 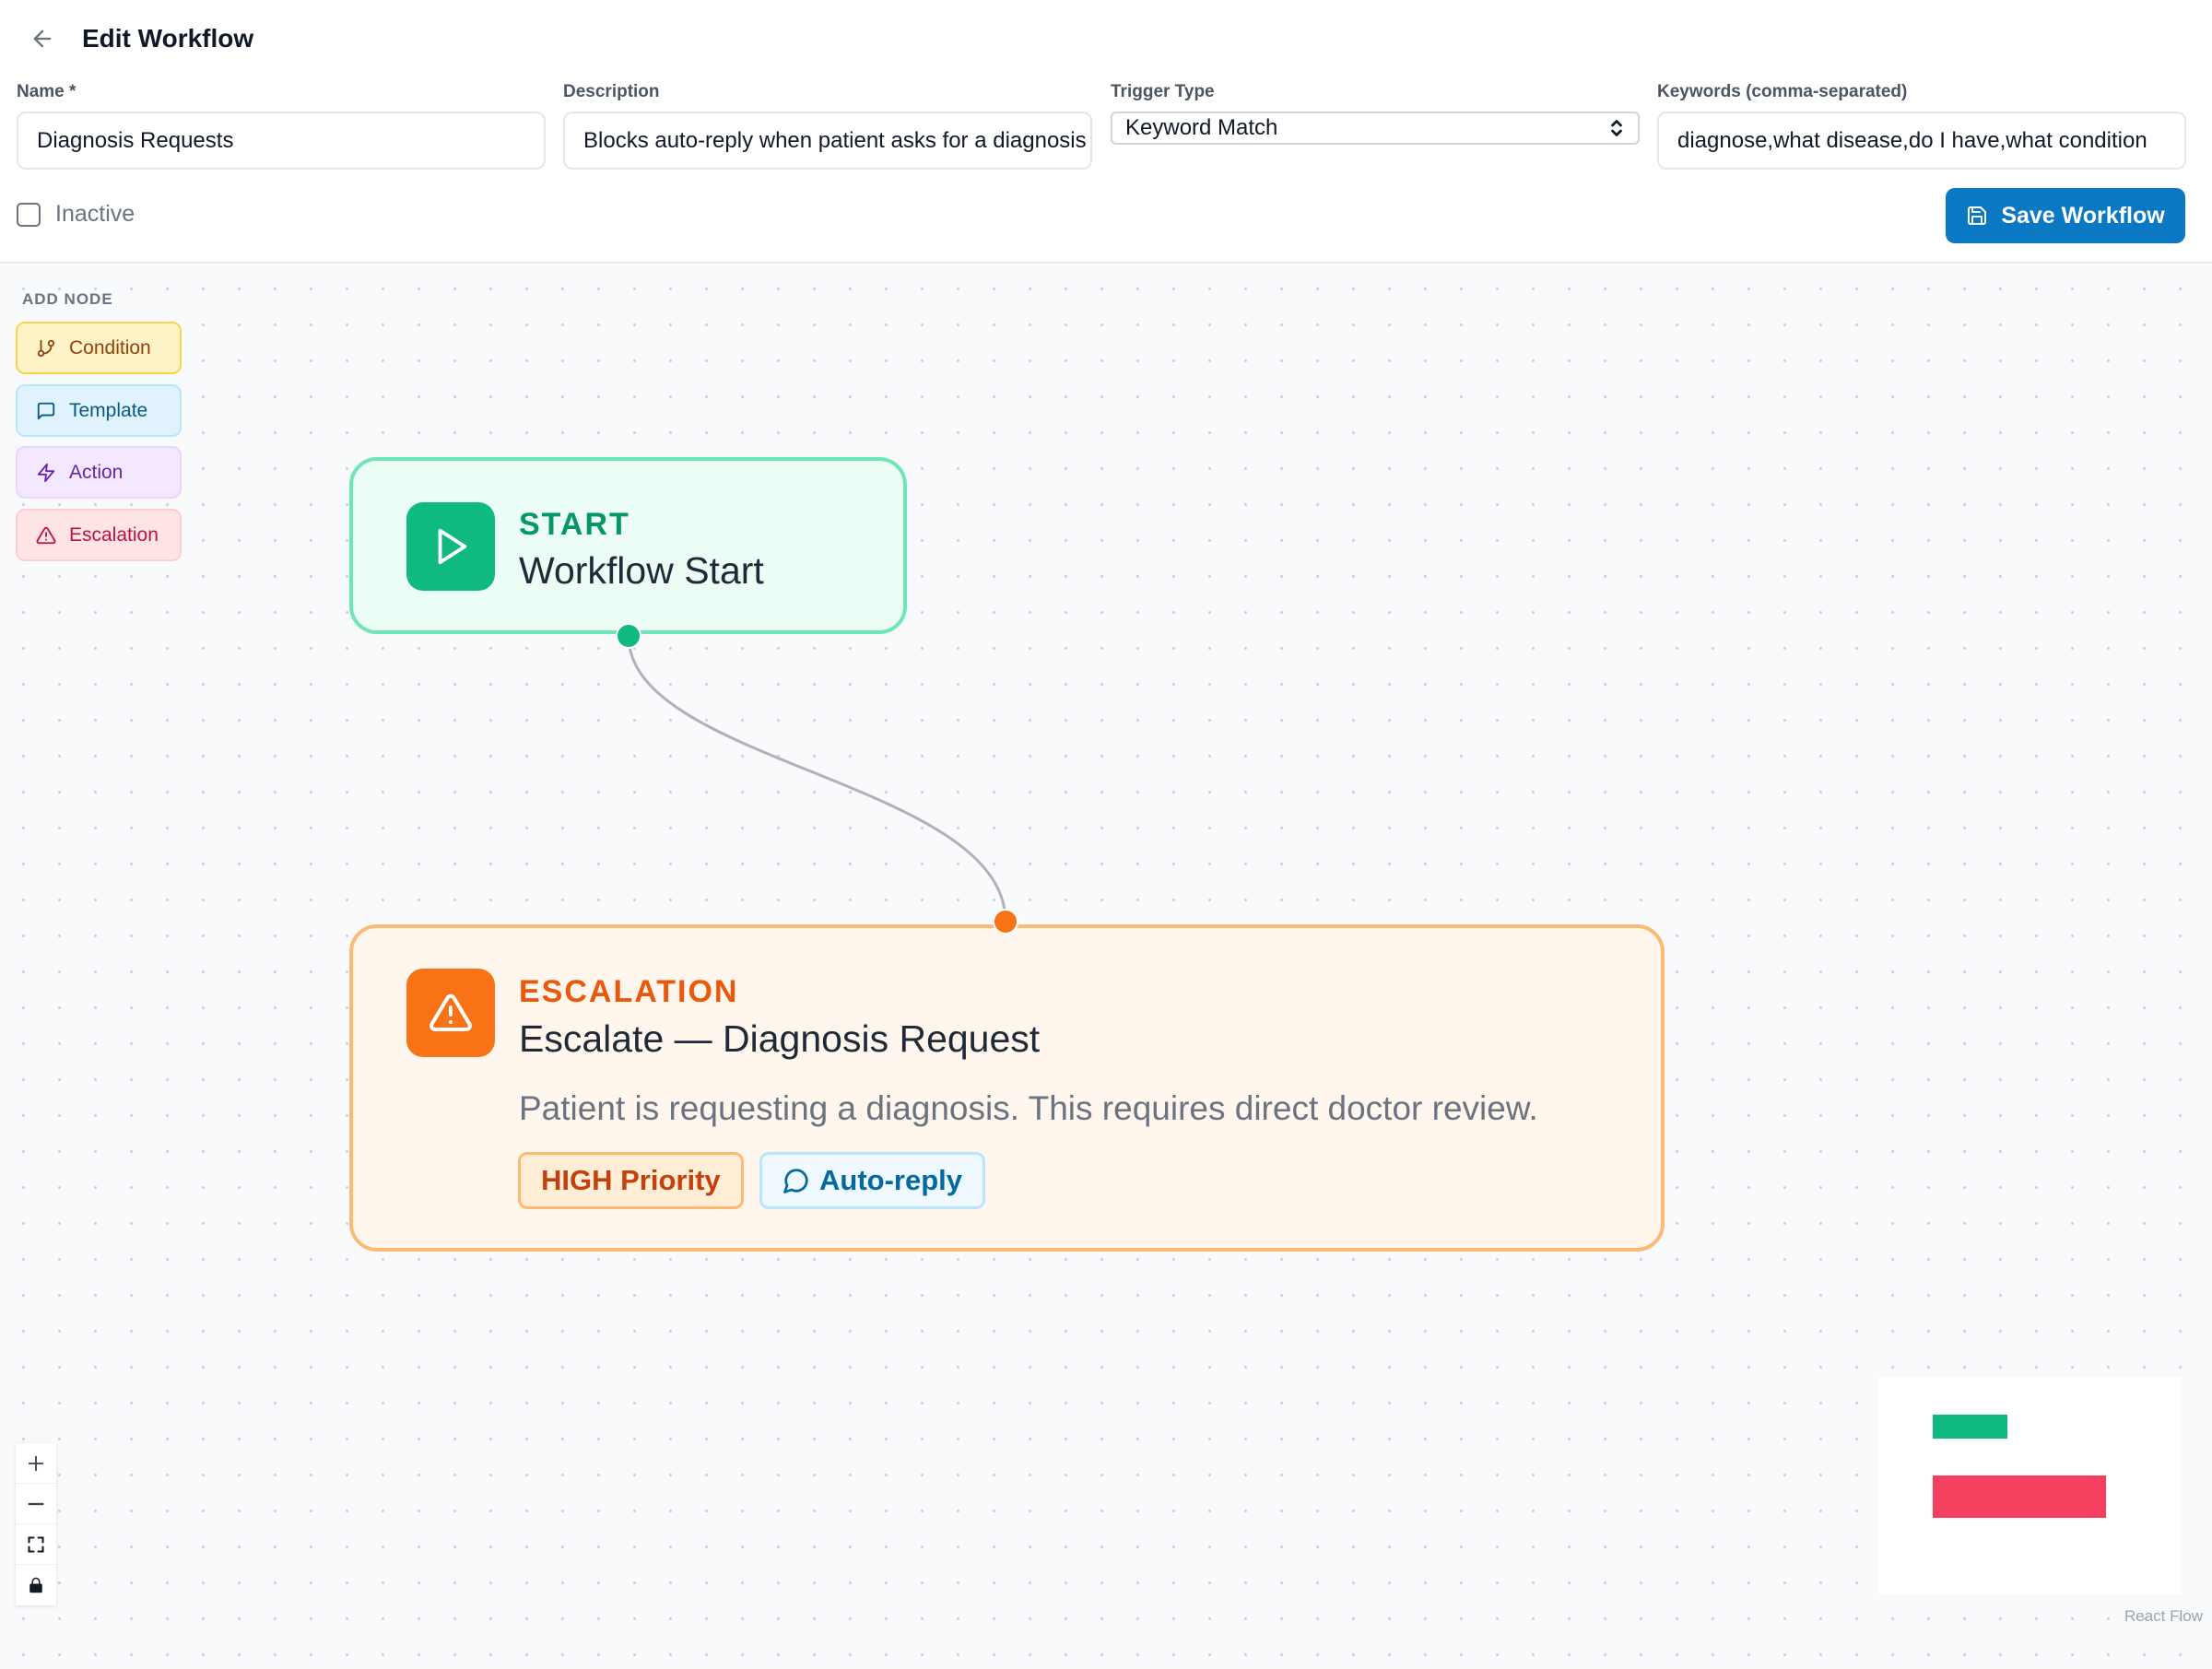 What do you see at coordinates (46, 410) in the screenshot?
I see `message-square-icon` at bounding box center [46, 410].